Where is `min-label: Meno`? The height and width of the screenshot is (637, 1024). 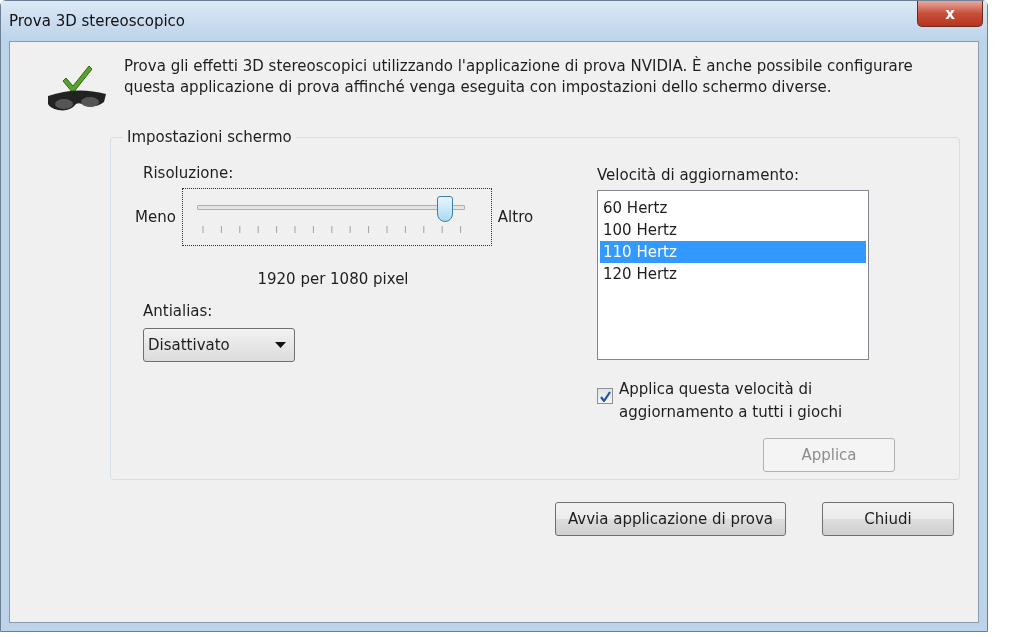
min-label: Meno is located at coordinates (155, 217).